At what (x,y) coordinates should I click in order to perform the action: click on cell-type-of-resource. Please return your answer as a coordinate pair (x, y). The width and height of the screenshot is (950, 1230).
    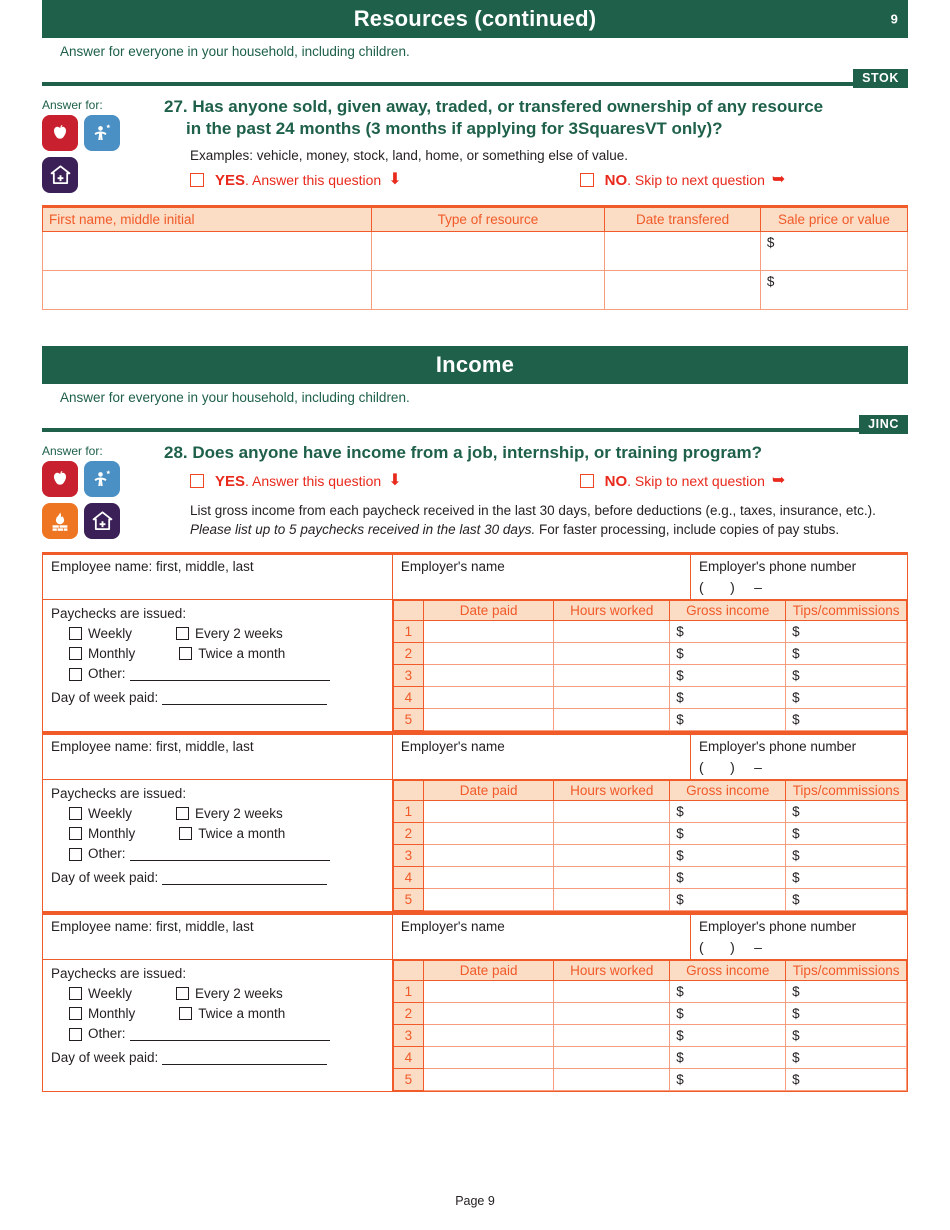
    Looking at the image, I should click on (488, 290).